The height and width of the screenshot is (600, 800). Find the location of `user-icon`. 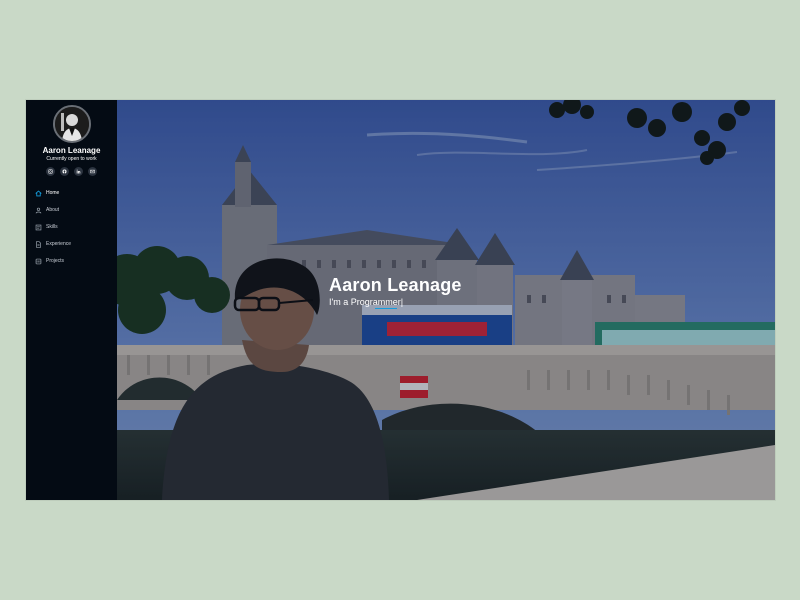

user-icon is located at coordinates (38, 210).